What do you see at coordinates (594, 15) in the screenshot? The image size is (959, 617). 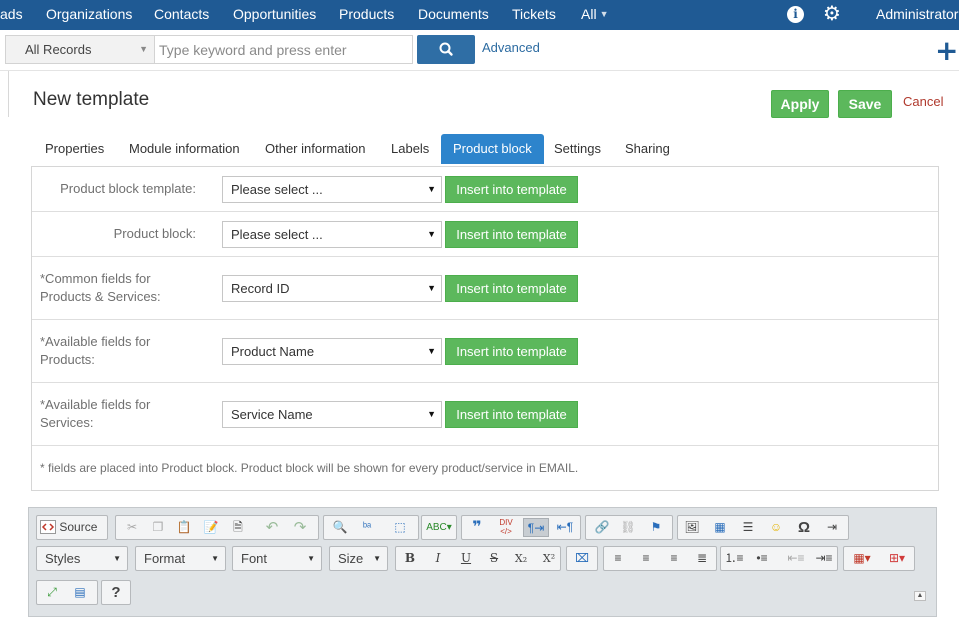 I see `nav-item-all: All ▼` at bounding box center [594, 15].